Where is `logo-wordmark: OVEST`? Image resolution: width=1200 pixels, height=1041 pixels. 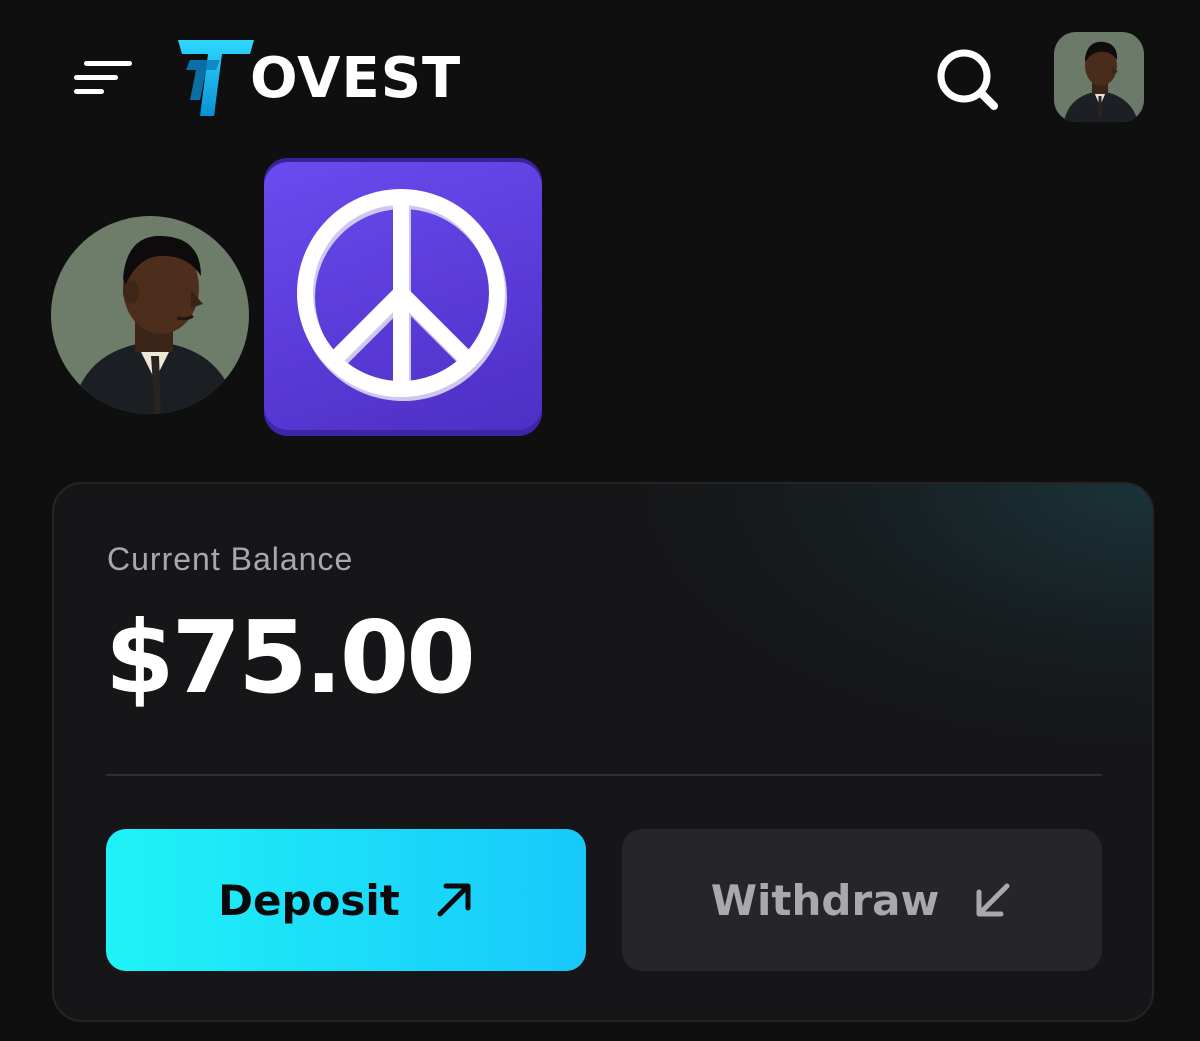 logo-wordmark: OVEST is located at coordinates (356, 78).